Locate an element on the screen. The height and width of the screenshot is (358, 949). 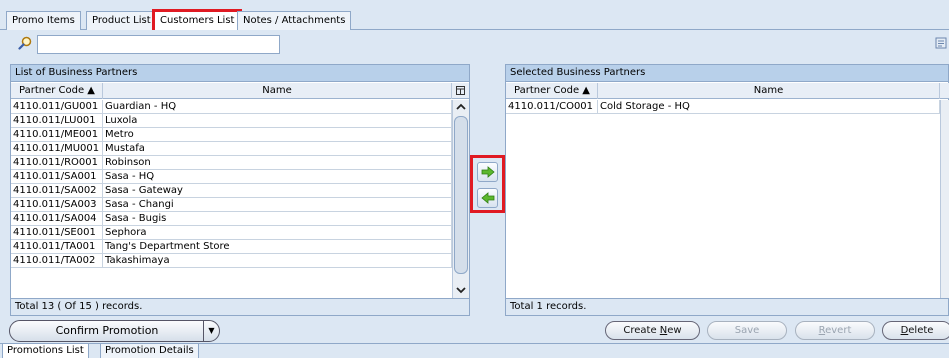
partner-code-cell: 4110.011/GU001 is located at coordinates (57, 107).